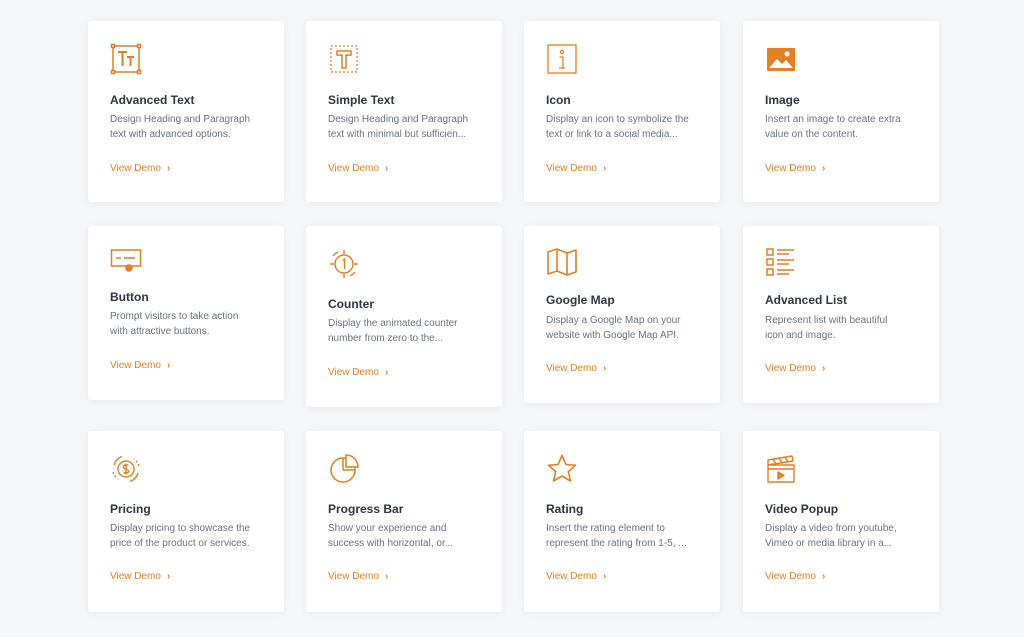 Image resolution: width=1024 pixels, height=637 pixels. I want to click on button-icon, so click(126, 262).